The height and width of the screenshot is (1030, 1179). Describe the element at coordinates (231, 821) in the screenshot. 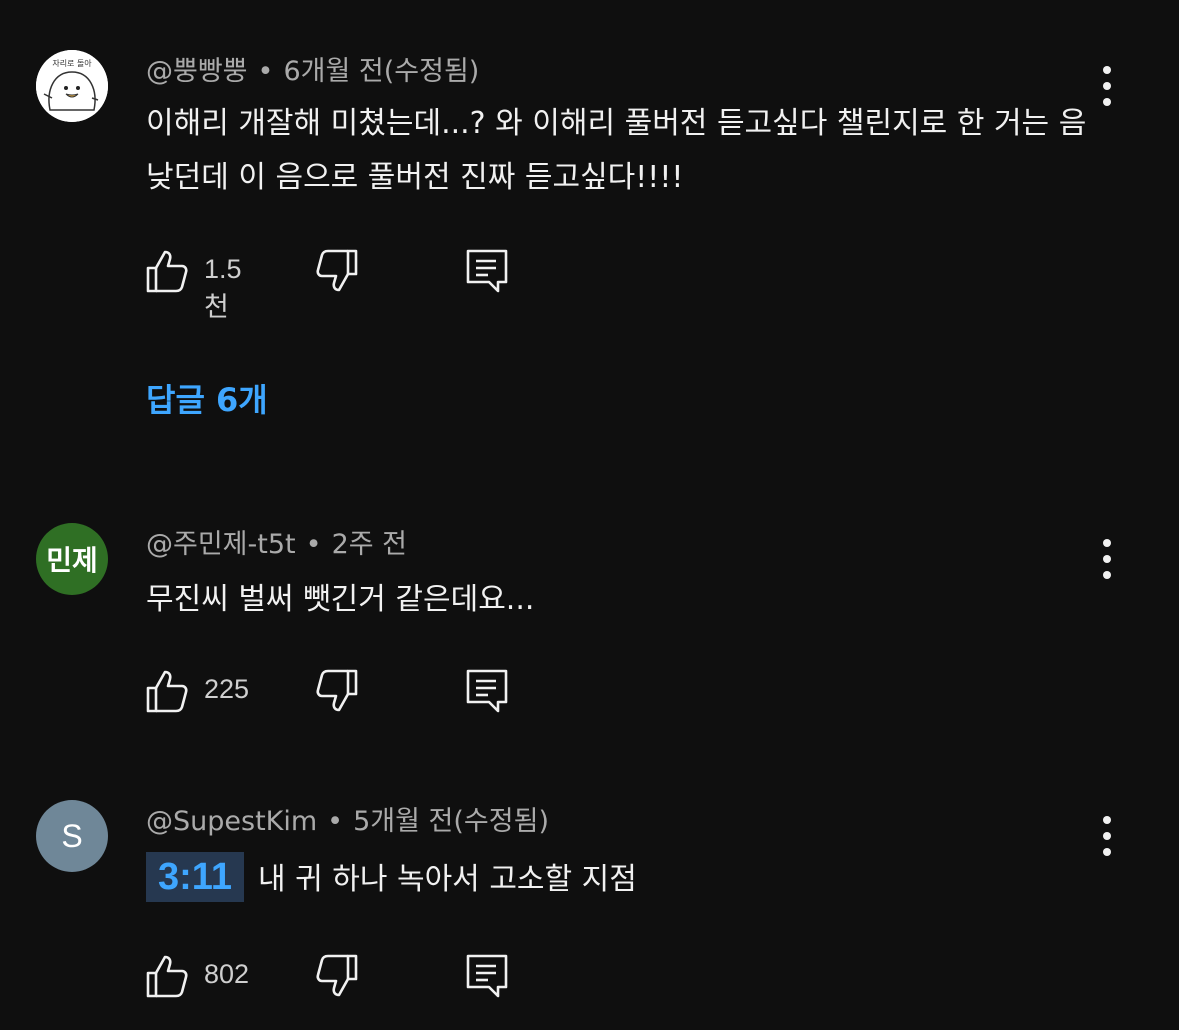

I see `author-name: @SupestKim` at that location.